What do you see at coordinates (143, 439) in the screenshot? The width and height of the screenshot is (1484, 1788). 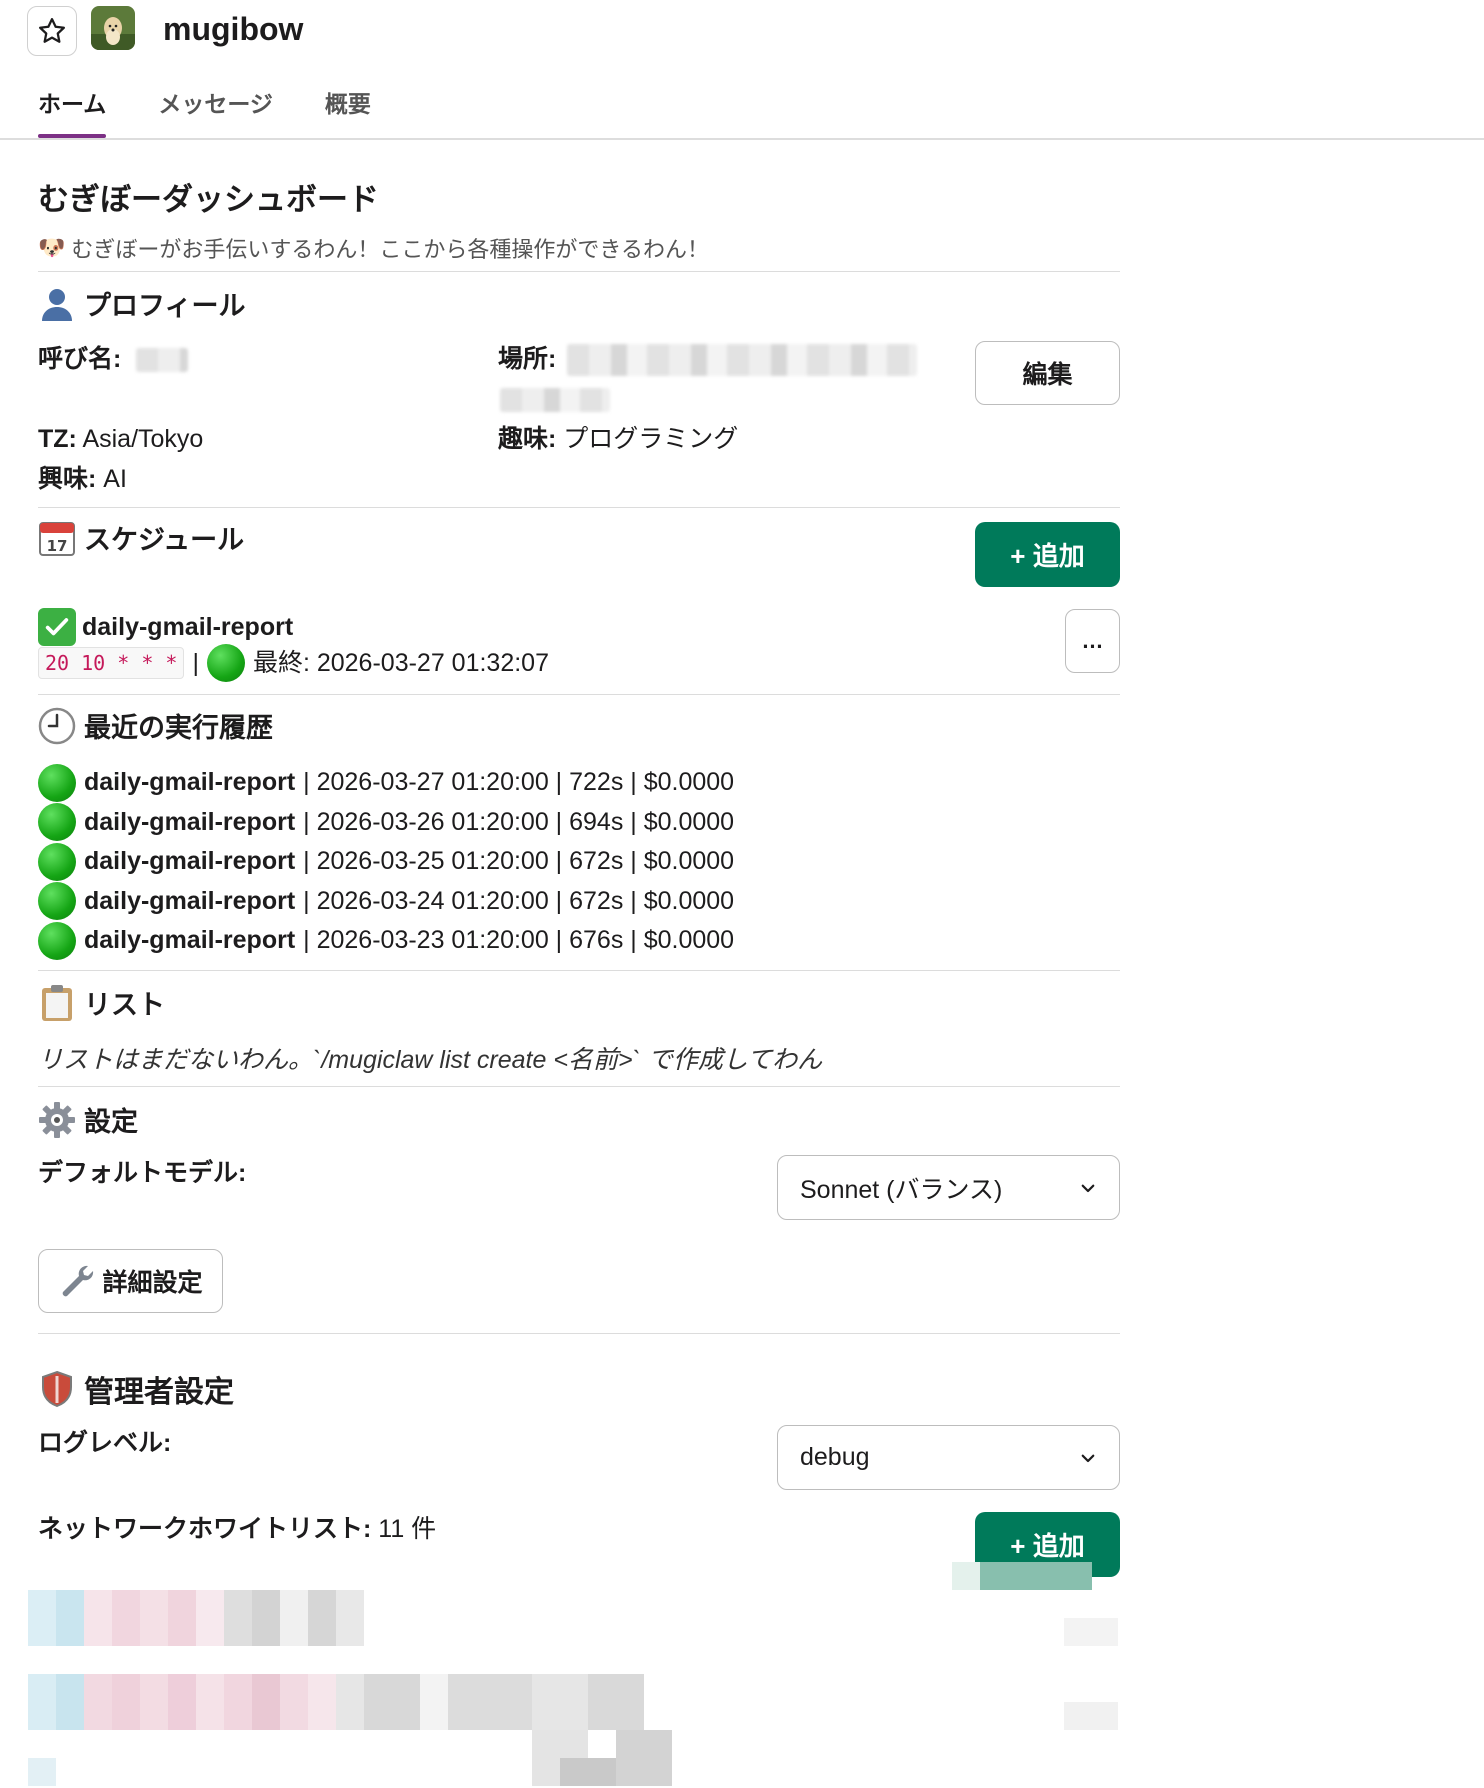 I see `timezone-value: Asia/Tokyo` at bounding box center [143, 439].